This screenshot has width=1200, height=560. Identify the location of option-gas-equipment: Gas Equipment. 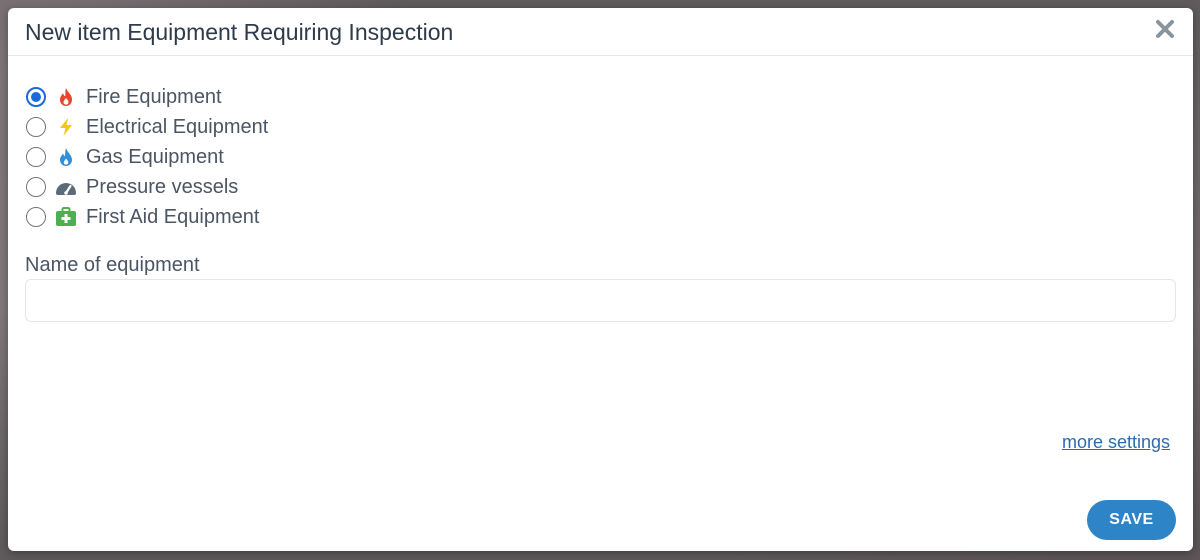
(147, 157).